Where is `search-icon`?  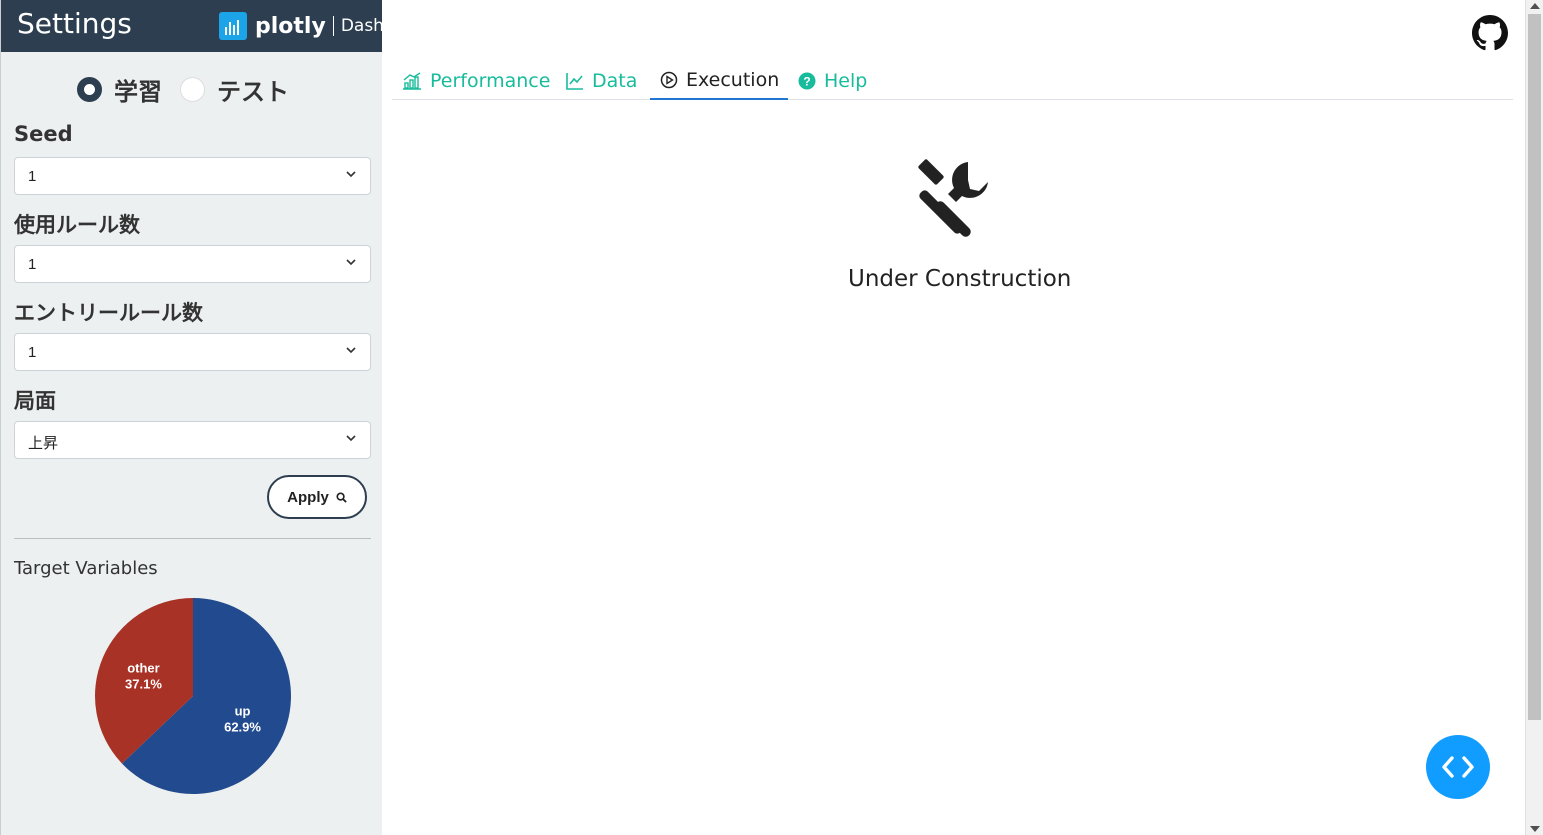
search-icon is located at coordinates (341, 497).